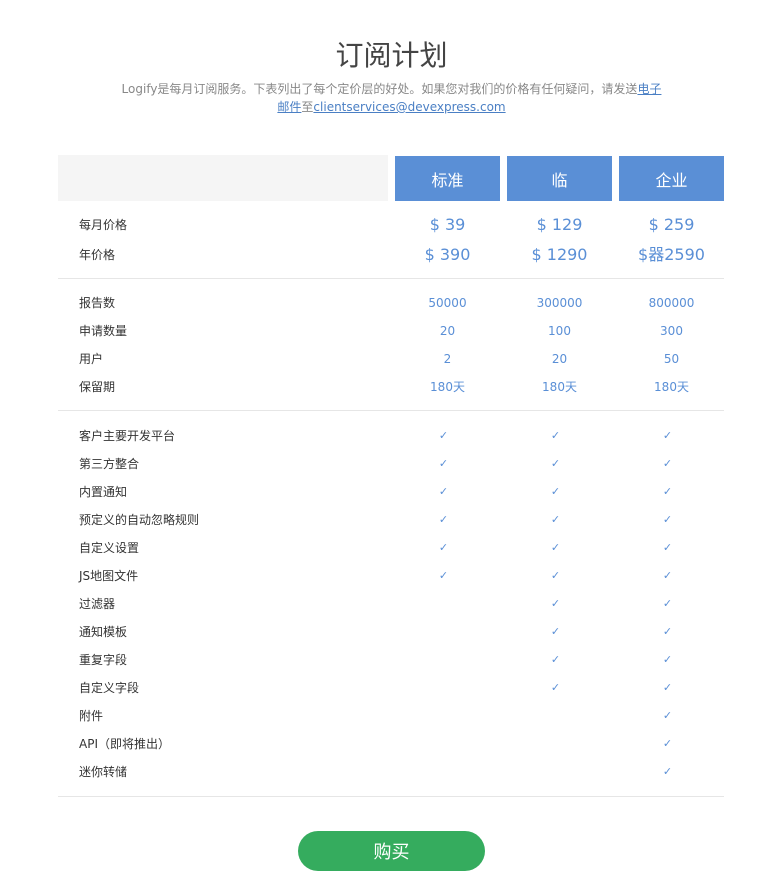  I want to click on limit-value-pro: 20, so click(559, 359).